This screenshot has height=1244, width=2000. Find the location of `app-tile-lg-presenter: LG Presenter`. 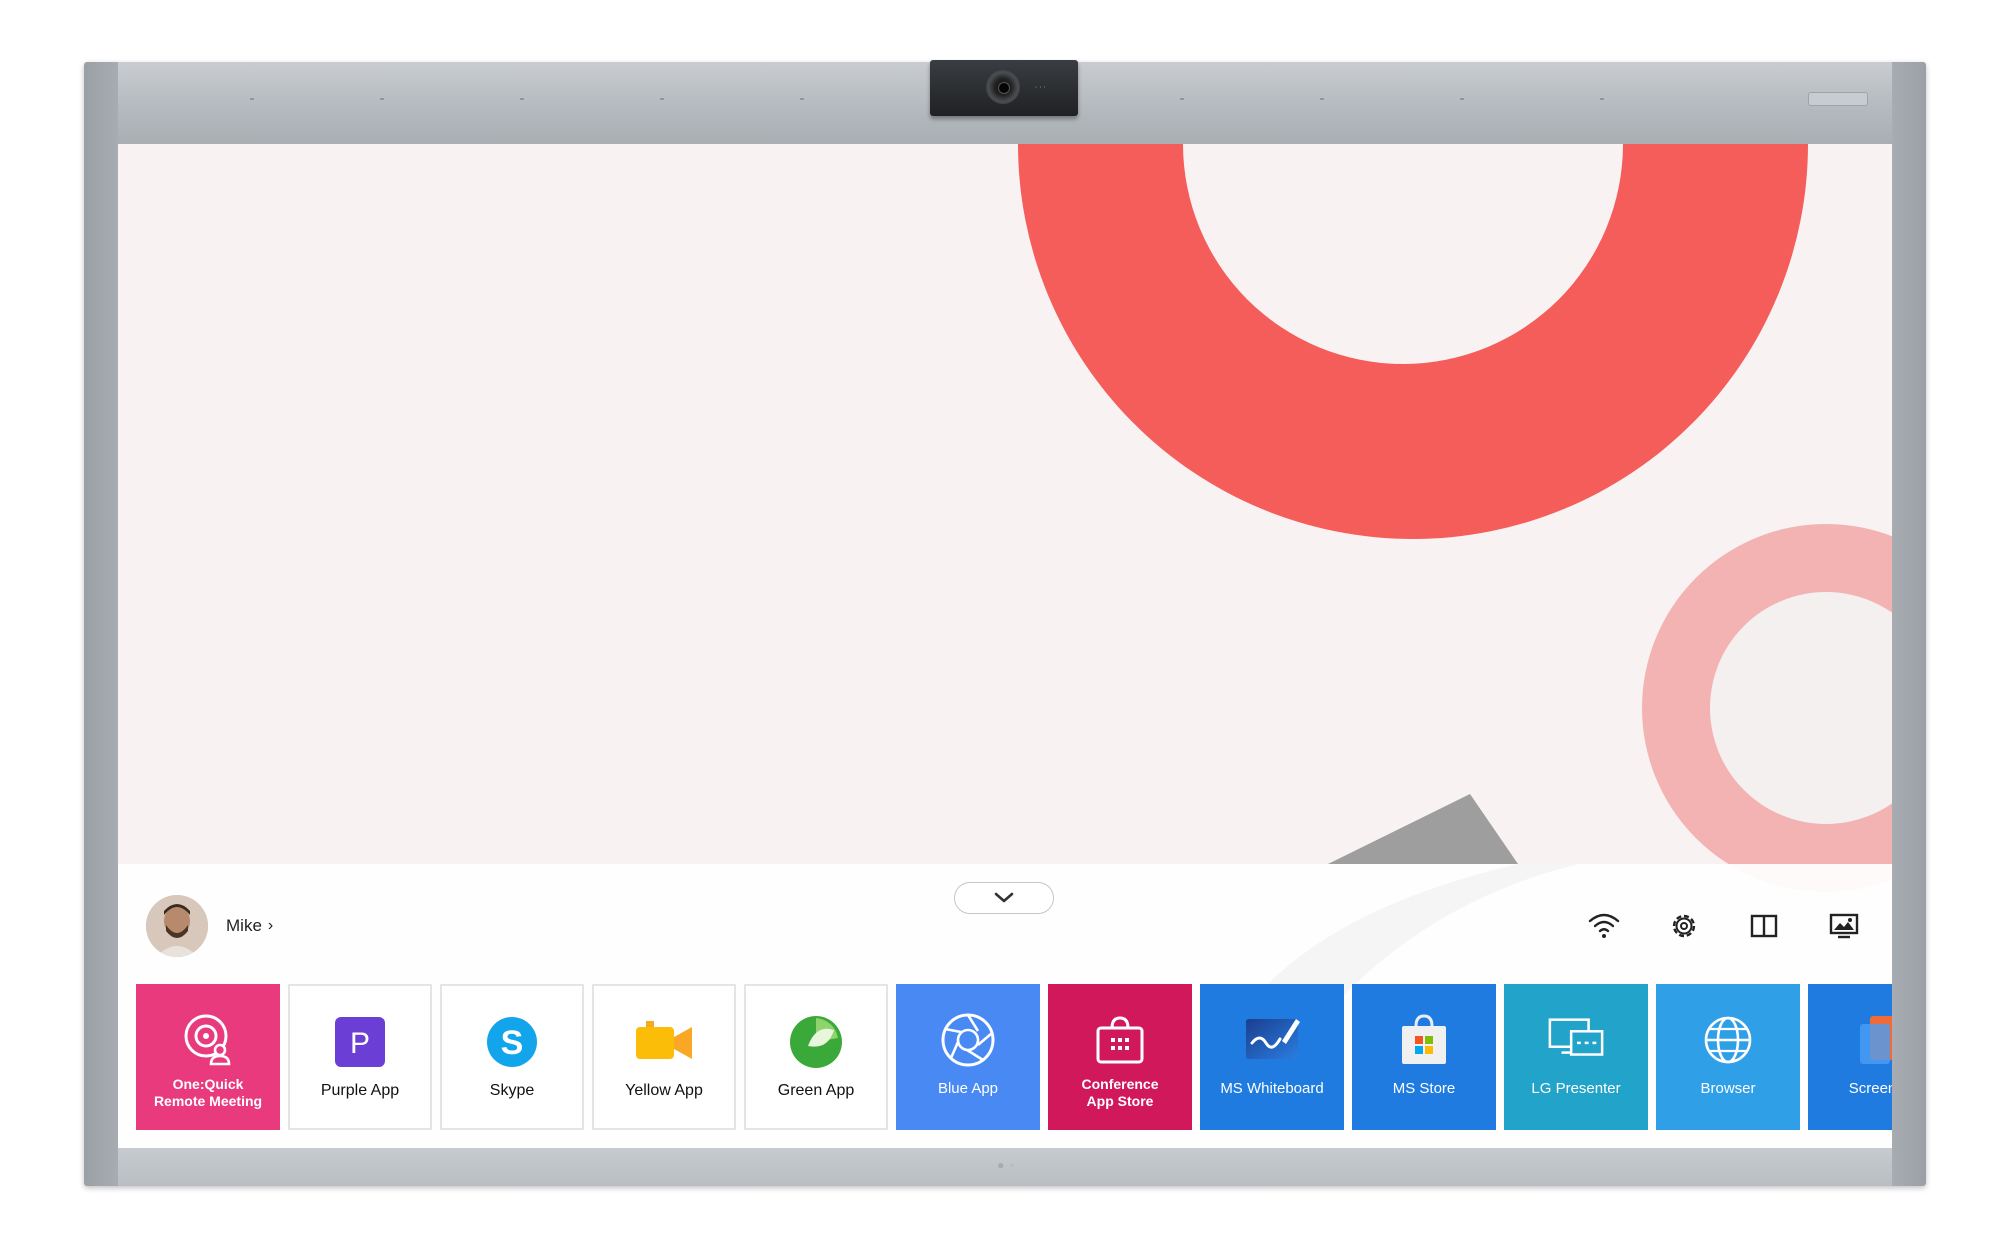

app-tile-lg-presenter: LG Presenter is located at coordinates (1576, 1057).